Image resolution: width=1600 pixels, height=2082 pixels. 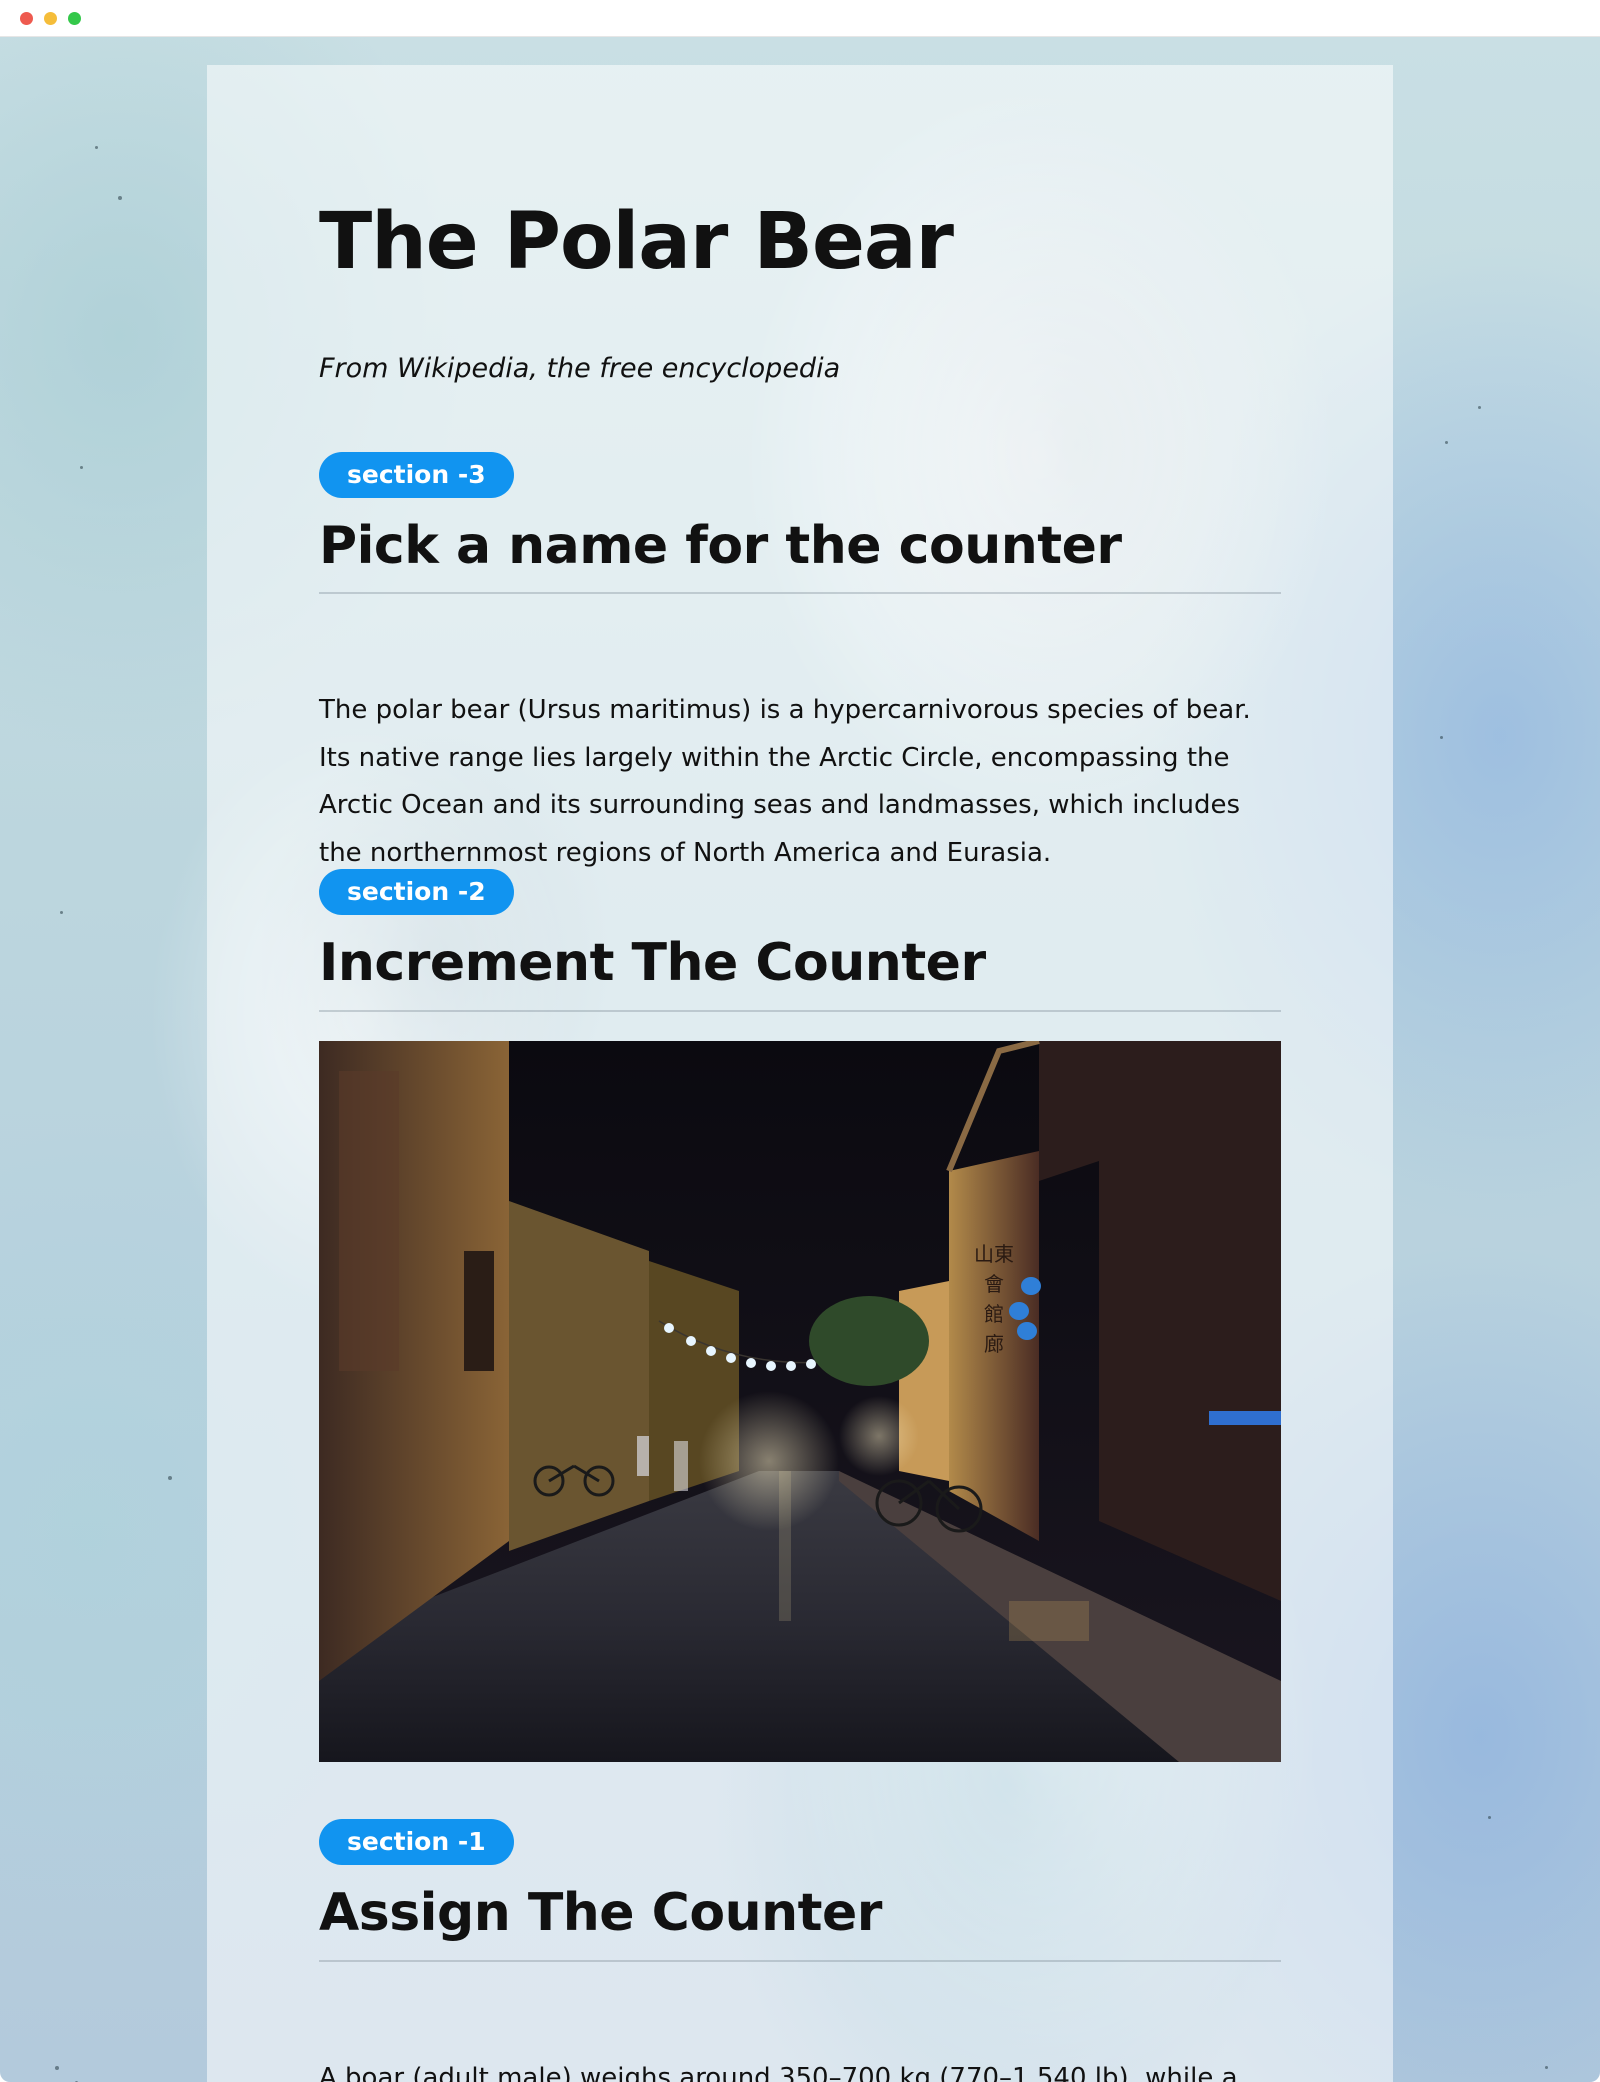 What do you see at coordinates (26, 18) in the screenshot?
I see `close-window-button` at bounding box center [26, 18].